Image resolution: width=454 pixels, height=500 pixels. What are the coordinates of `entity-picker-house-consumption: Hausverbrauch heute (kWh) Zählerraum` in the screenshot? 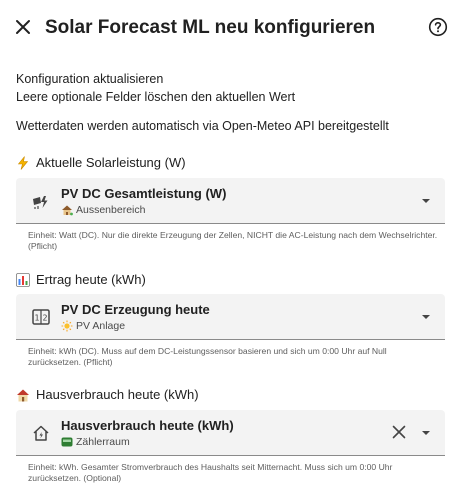 It's located at (230, 433).